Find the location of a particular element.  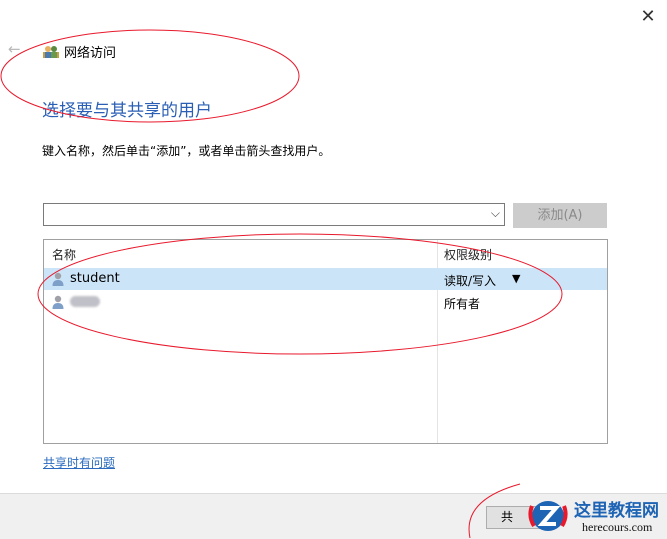

user-name-combobox: ⌵ is located at coordinates (274, 214).